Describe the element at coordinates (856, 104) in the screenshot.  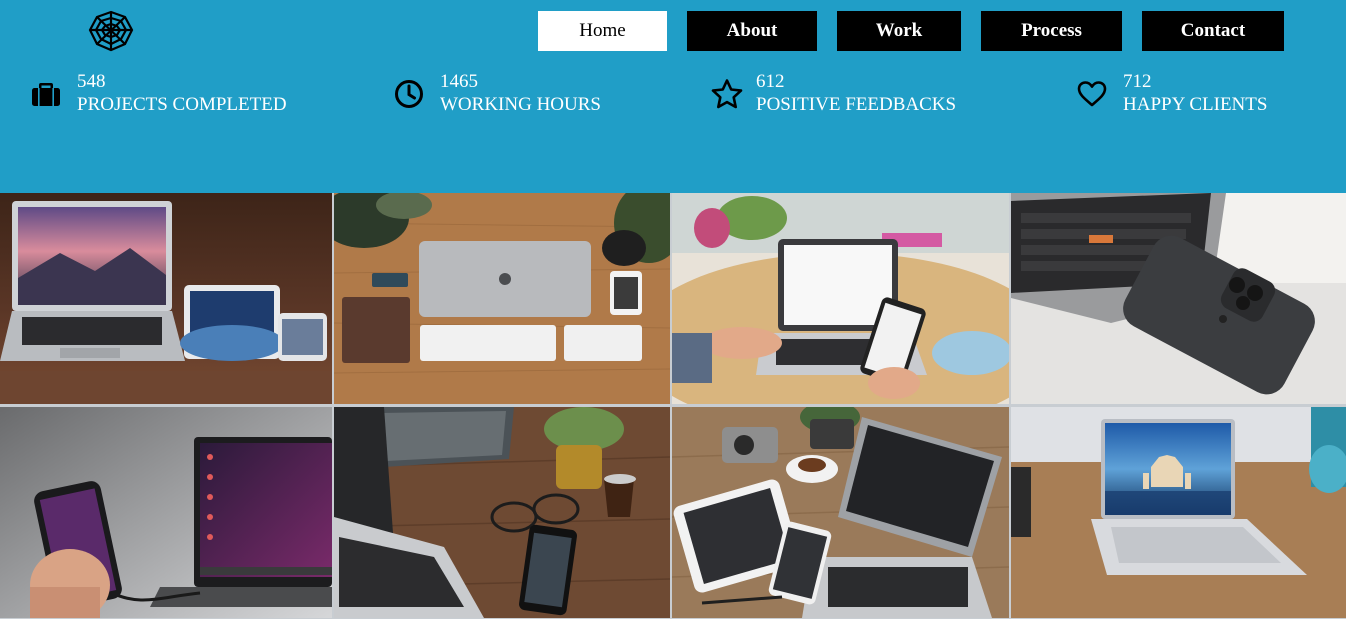
I see `stat-label: POSITIVE FEEDBACKS` at that location.